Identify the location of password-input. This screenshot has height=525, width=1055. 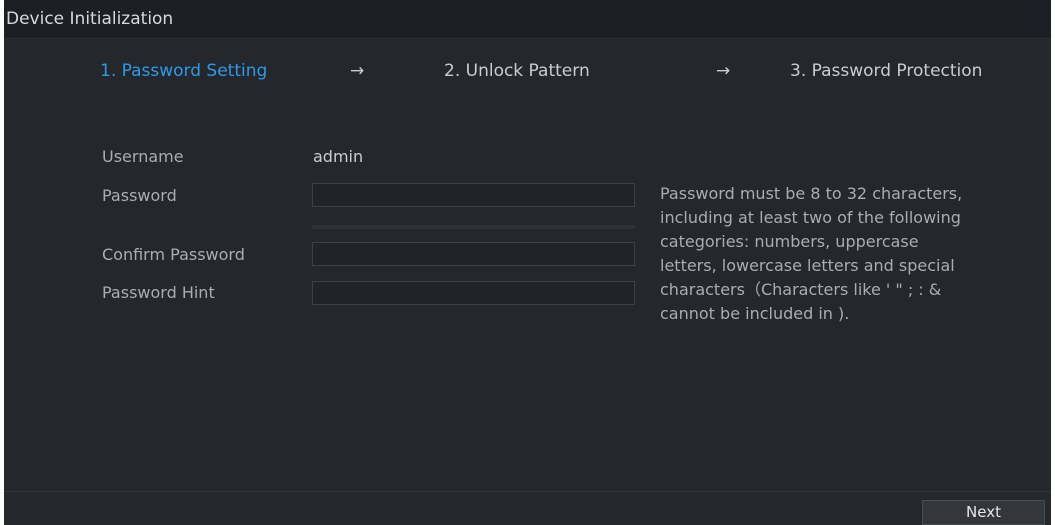
(473, 195).